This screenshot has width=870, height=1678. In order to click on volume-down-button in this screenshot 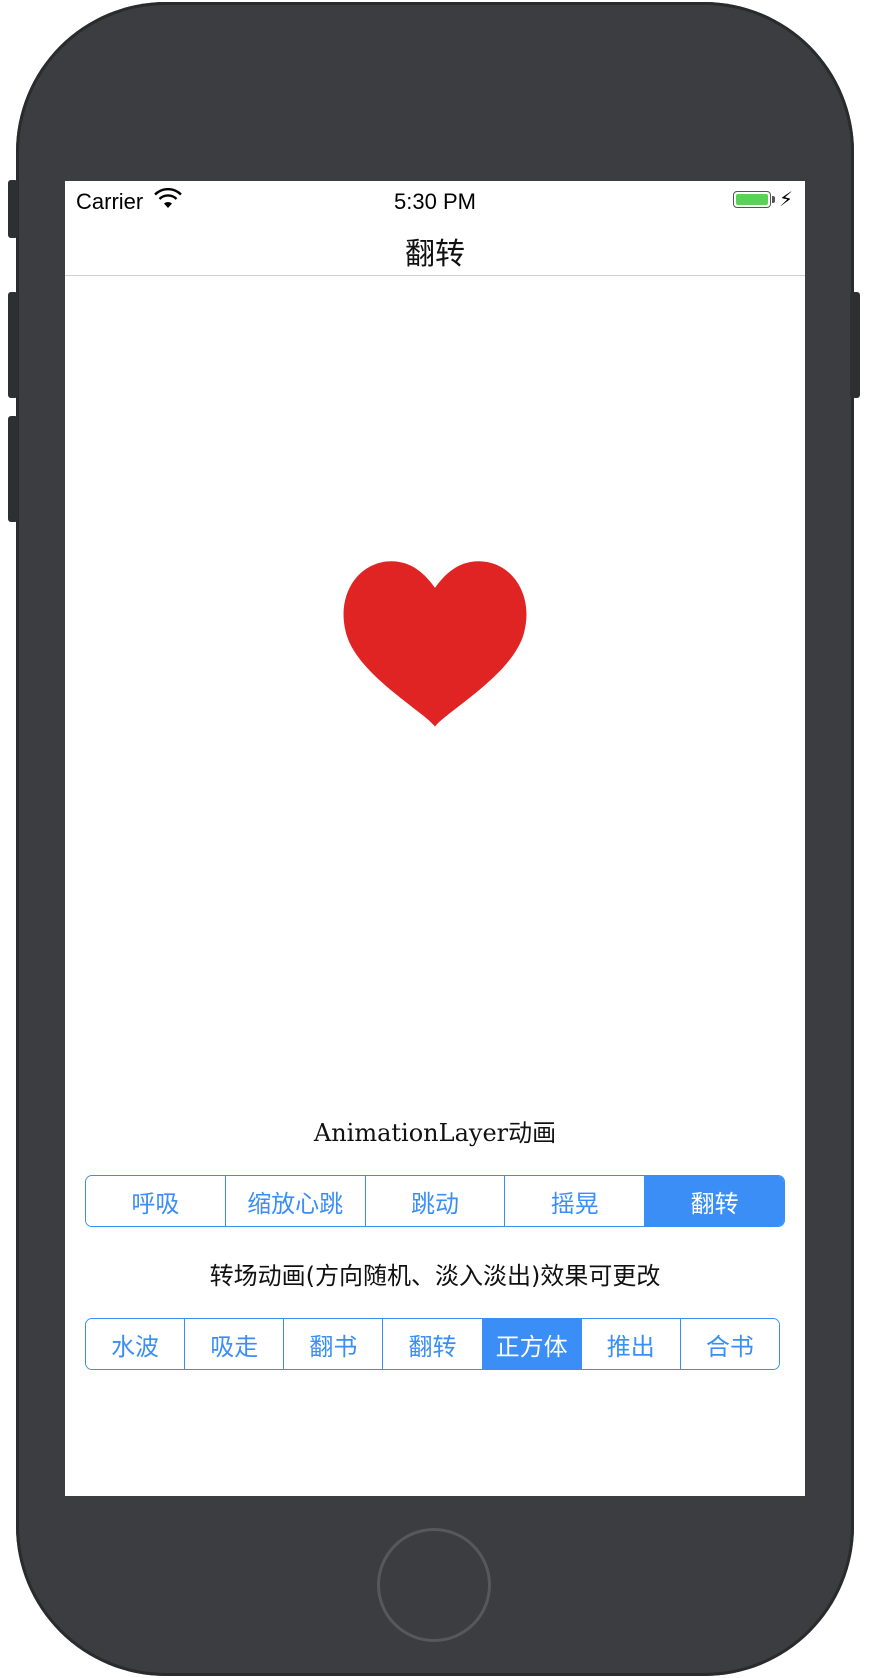, I will do `click(13, 469)`.